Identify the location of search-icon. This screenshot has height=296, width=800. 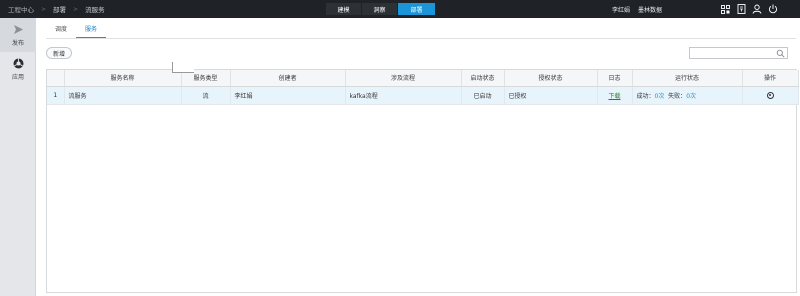
(780, 53).